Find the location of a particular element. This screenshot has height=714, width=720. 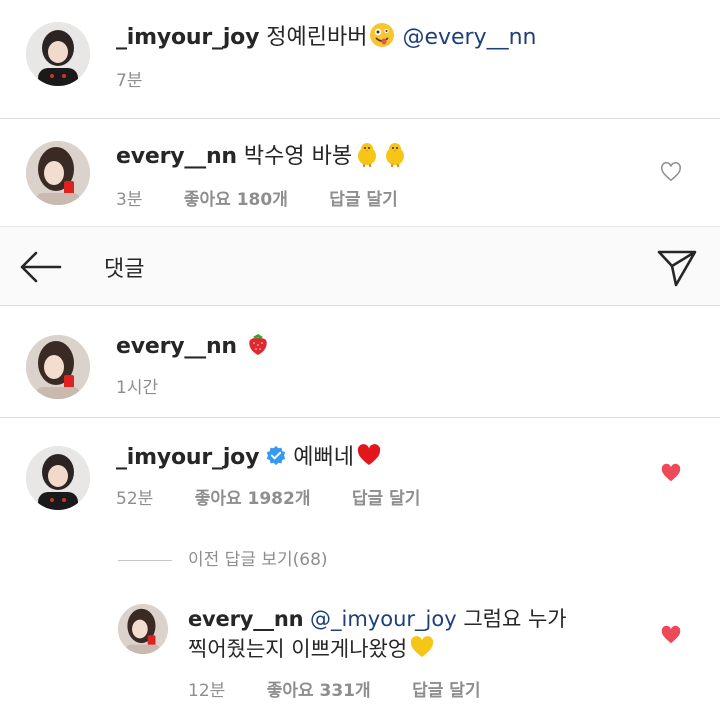

like-count: 좋아요 180개 is located at coordinates (236, 200).